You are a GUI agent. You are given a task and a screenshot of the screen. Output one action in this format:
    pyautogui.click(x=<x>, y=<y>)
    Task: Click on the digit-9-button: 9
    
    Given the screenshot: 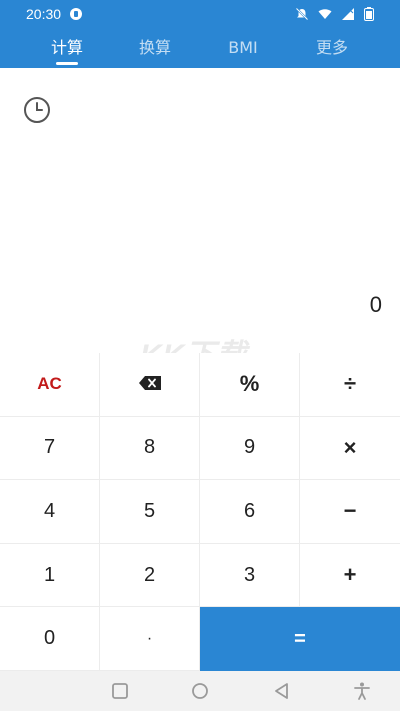 What is the action you would take?
    pyautogui.click(x=250, y=448)
    